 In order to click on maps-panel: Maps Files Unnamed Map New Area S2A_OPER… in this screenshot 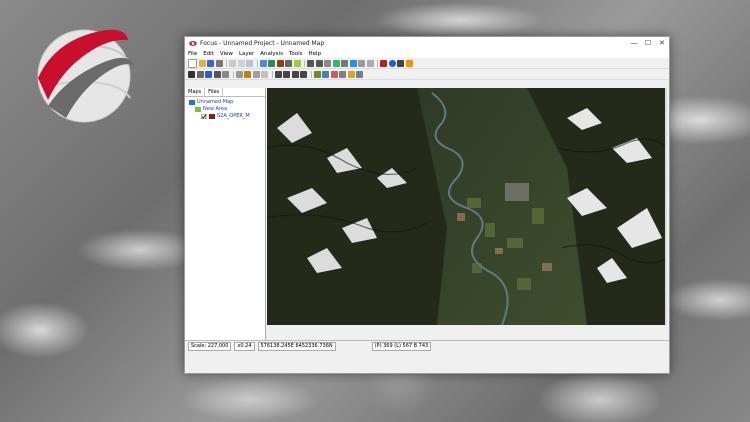, I will do `click(225, 220)`.